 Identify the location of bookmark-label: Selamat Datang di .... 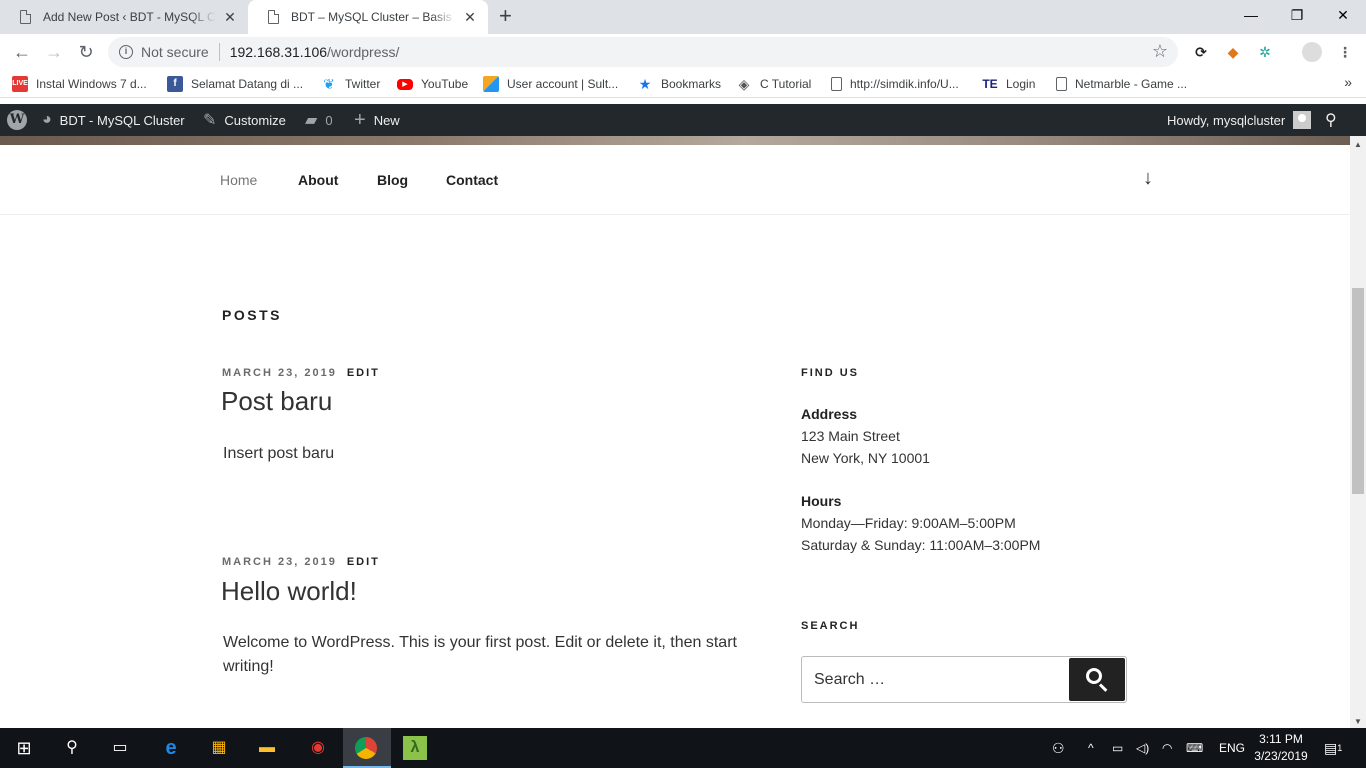
(247, 84).